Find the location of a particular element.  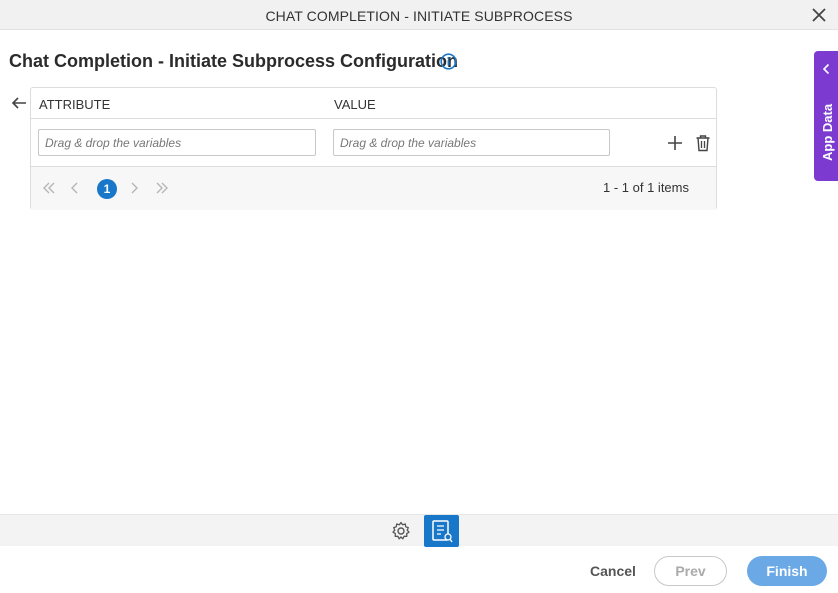

grid-header: ATTRIBUTE VALUE is located at coordinates (373, 103).